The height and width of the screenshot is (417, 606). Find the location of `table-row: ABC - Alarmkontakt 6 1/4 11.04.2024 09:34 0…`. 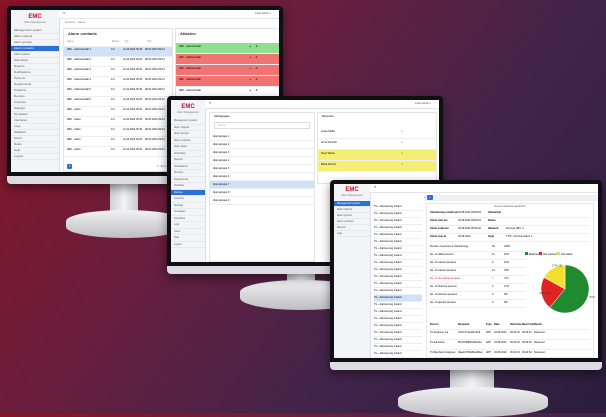

table-row: ABC - Alarmkontakt 6 1/4 11.04.2024 09:34 0… is located at coordinates (118, 102).